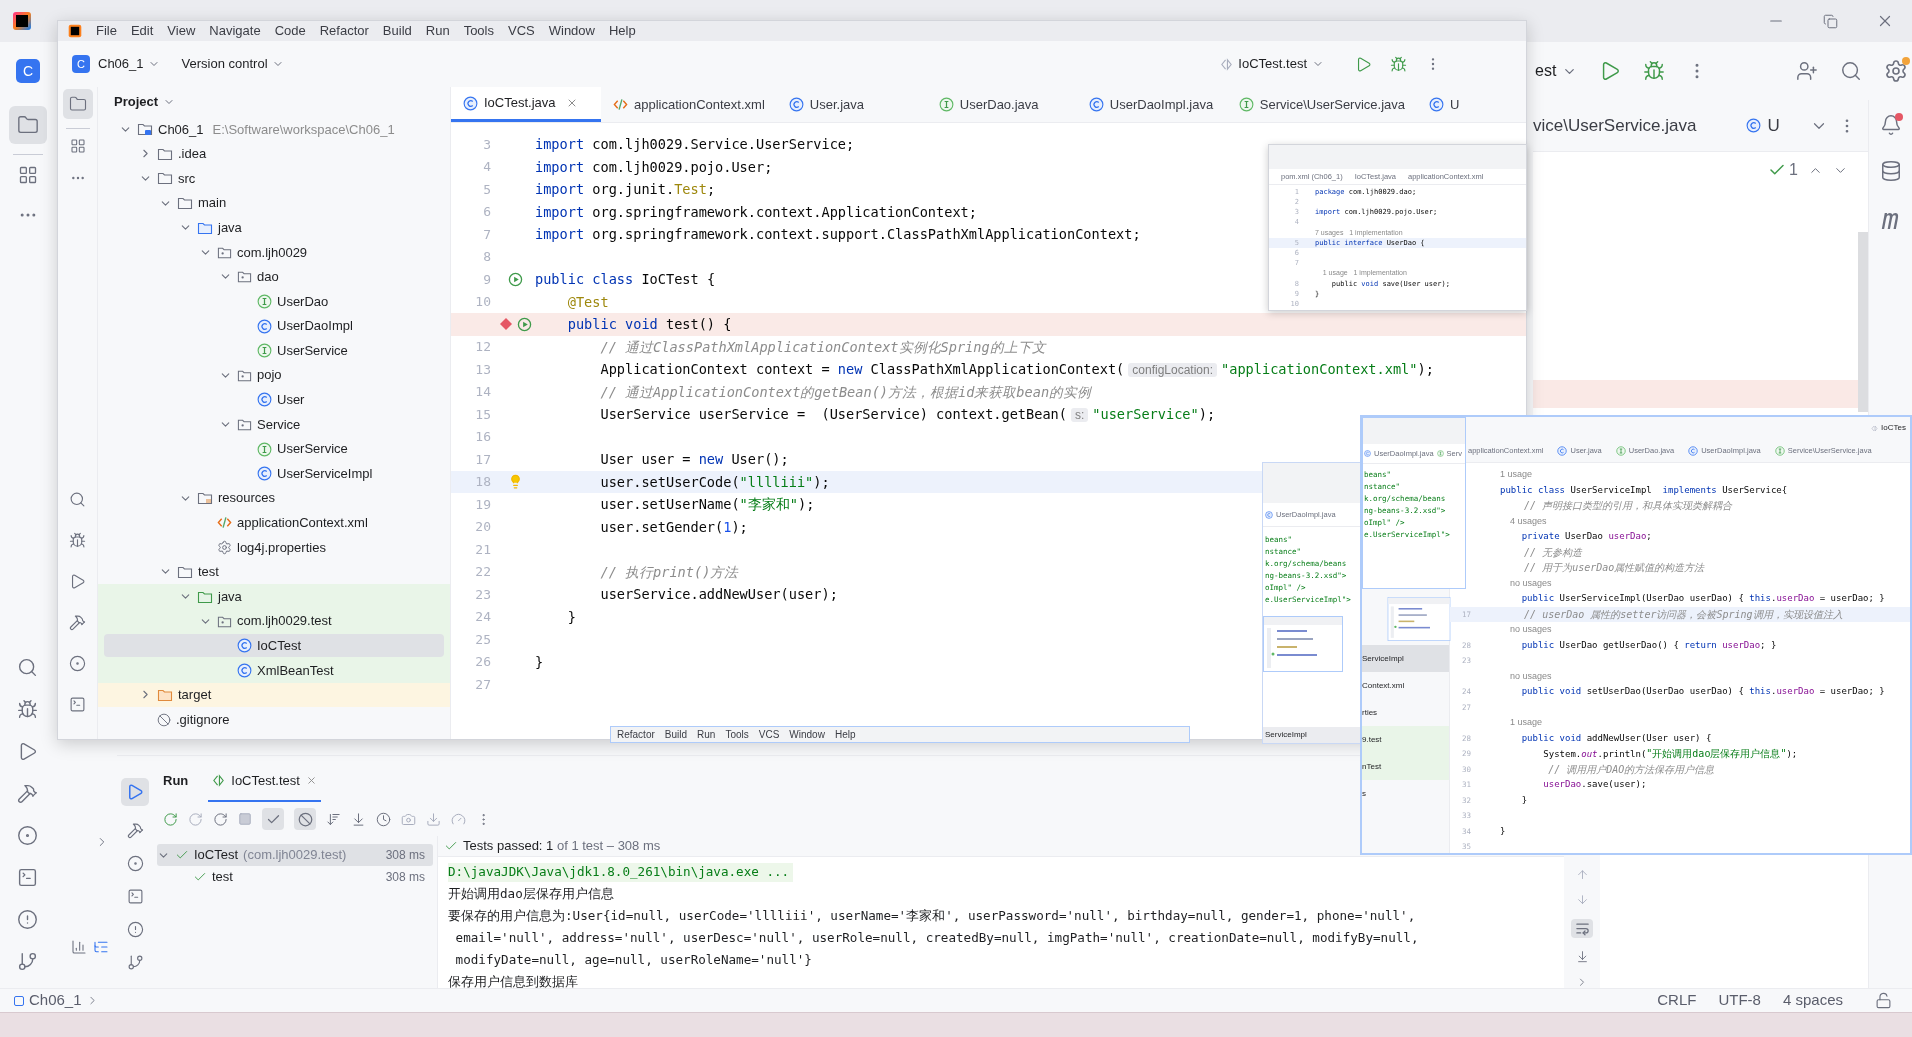  I want to click on tree-item: UserDaoImpl, so click(274, 326).